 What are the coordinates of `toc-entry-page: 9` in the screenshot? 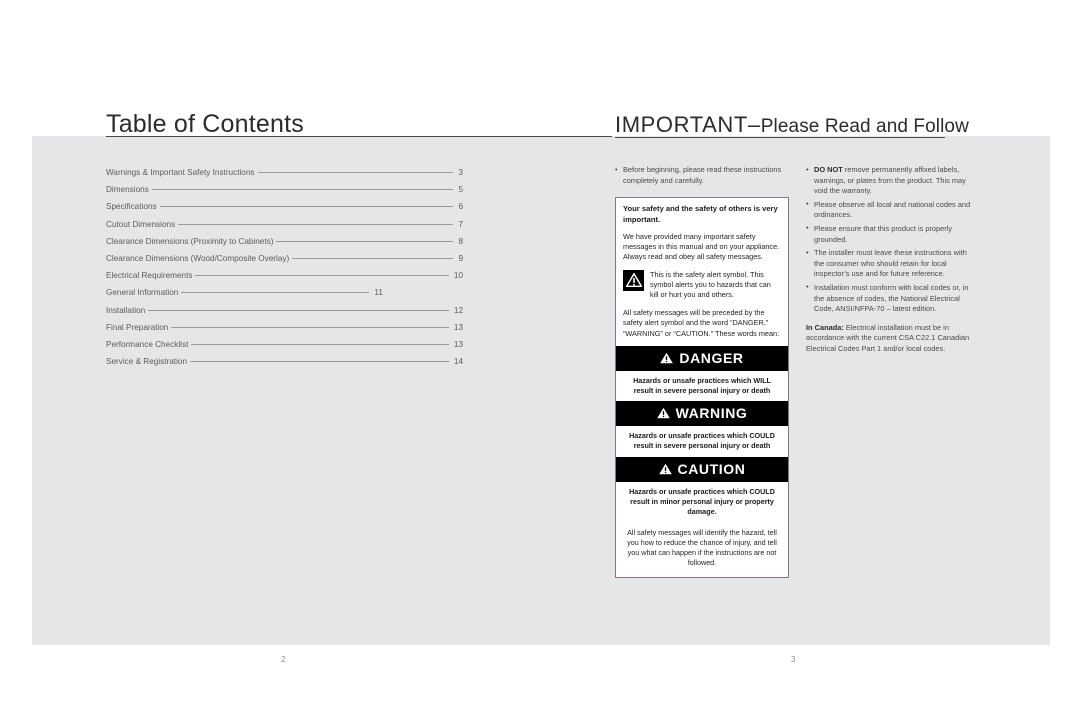 It's located at (459, 259).